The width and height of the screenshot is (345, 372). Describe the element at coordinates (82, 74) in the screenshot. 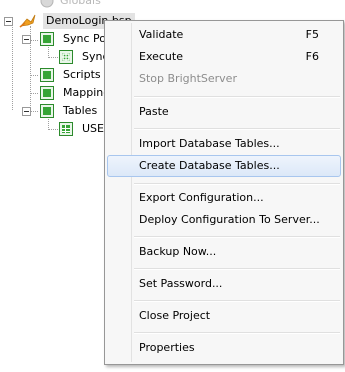

I see `tree-item-label: Scripts` at that location.